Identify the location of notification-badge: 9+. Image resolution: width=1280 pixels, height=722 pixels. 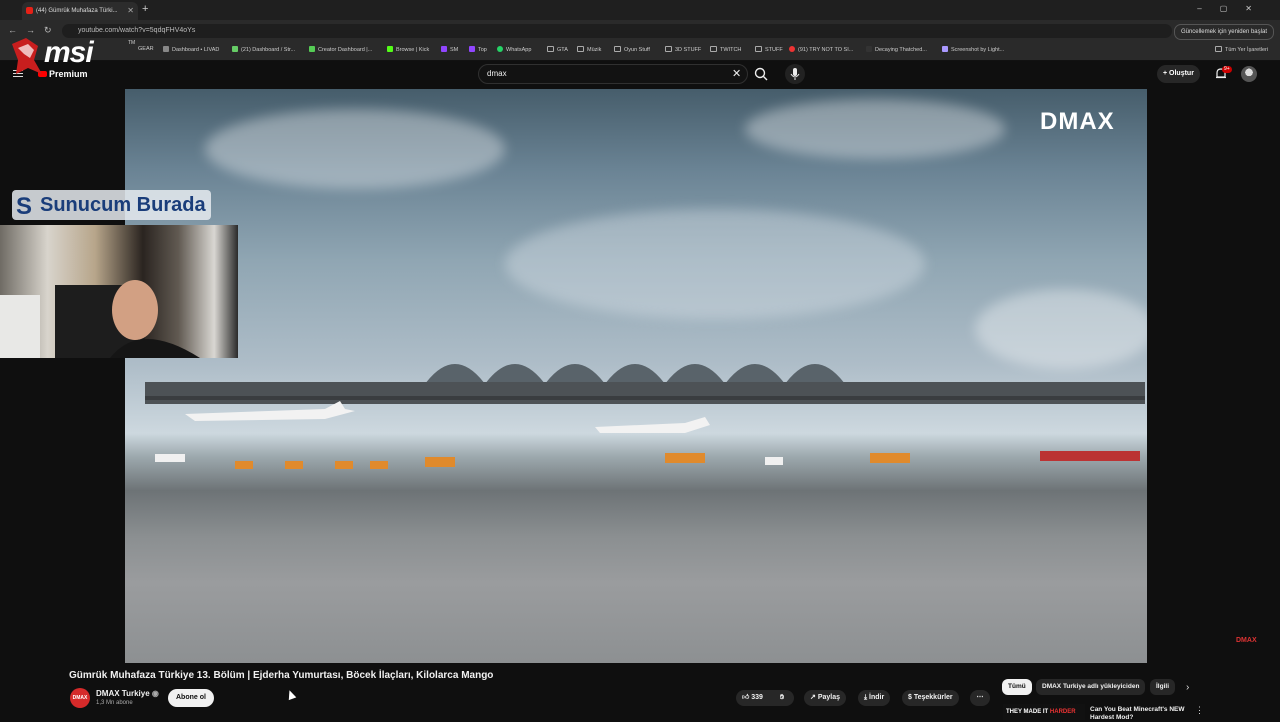
(1227, 69).